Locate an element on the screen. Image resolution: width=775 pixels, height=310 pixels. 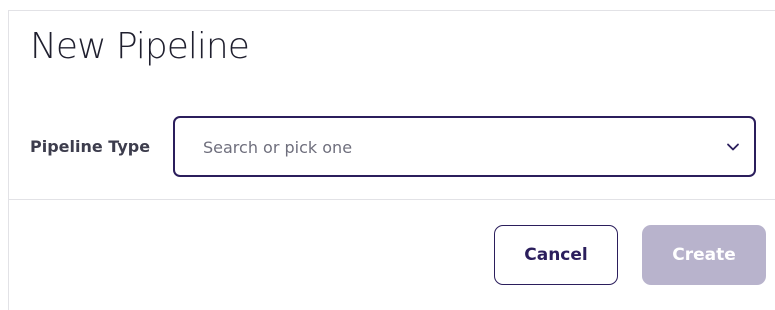
create-button: Create is located at coordinates (704, 255).